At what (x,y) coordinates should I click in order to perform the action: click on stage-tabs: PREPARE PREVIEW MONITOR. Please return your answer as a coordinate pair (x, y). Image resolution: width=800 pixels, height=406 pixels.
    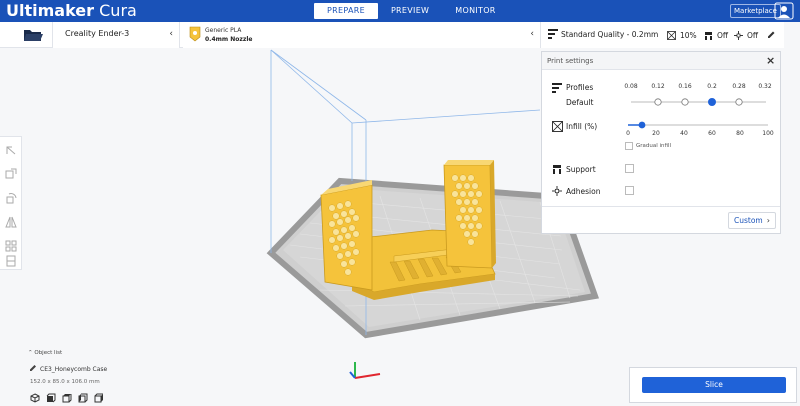
    Looking at the image, I should click on (411, 11).